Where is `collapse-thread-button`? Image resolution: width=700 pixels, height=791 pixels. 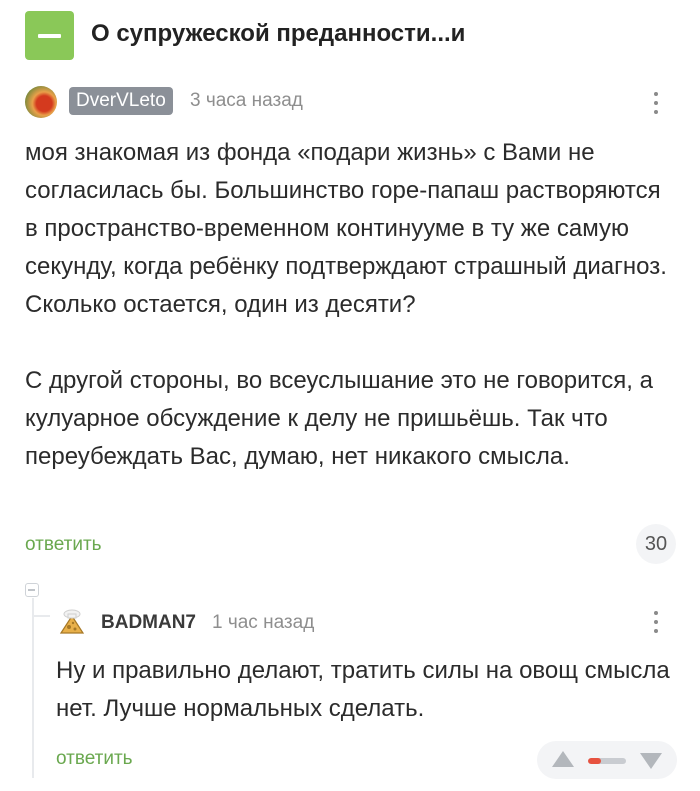 collapse-thread-button is located at coordinates (32, 590).